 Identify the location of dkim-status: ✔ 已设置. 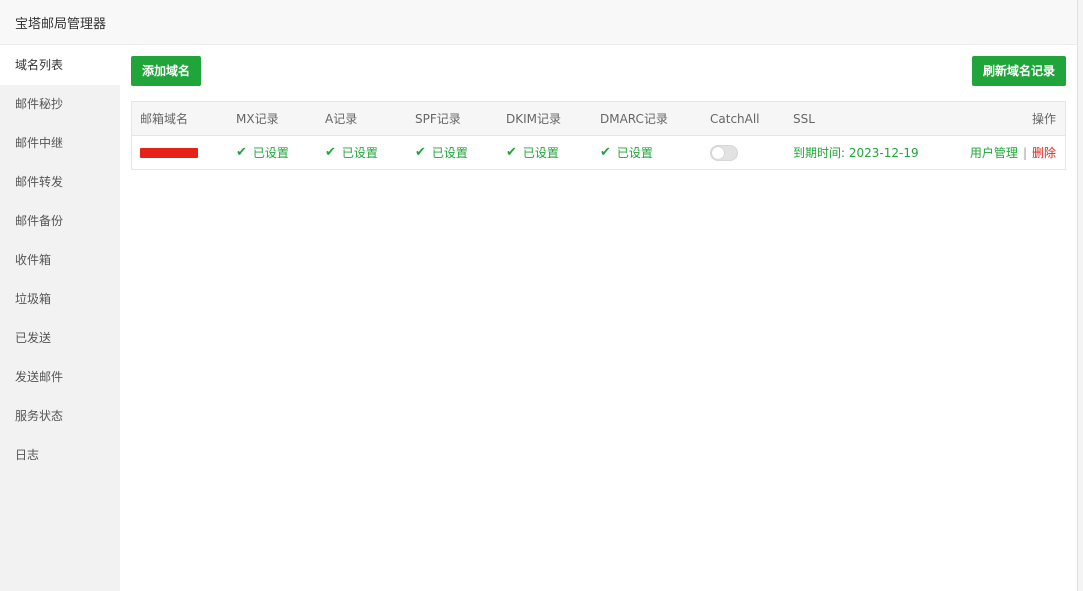
(532, 152).